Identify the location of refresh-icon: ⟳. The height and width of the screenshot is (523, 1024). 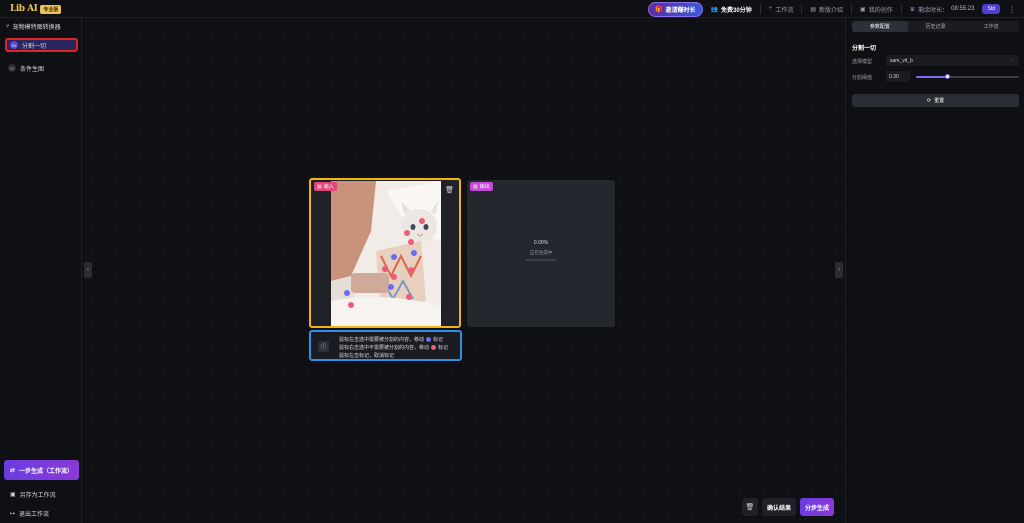
(929, 100).